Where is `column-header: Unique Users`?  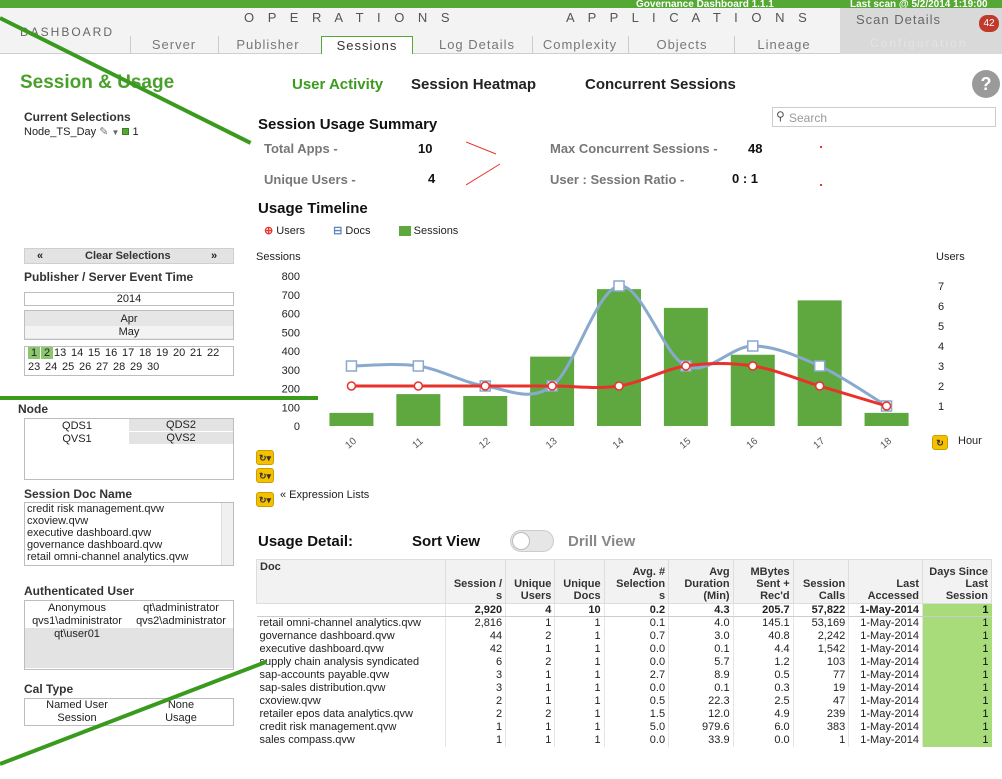
column-header: Unique Users is located at coordinates (530, 581).